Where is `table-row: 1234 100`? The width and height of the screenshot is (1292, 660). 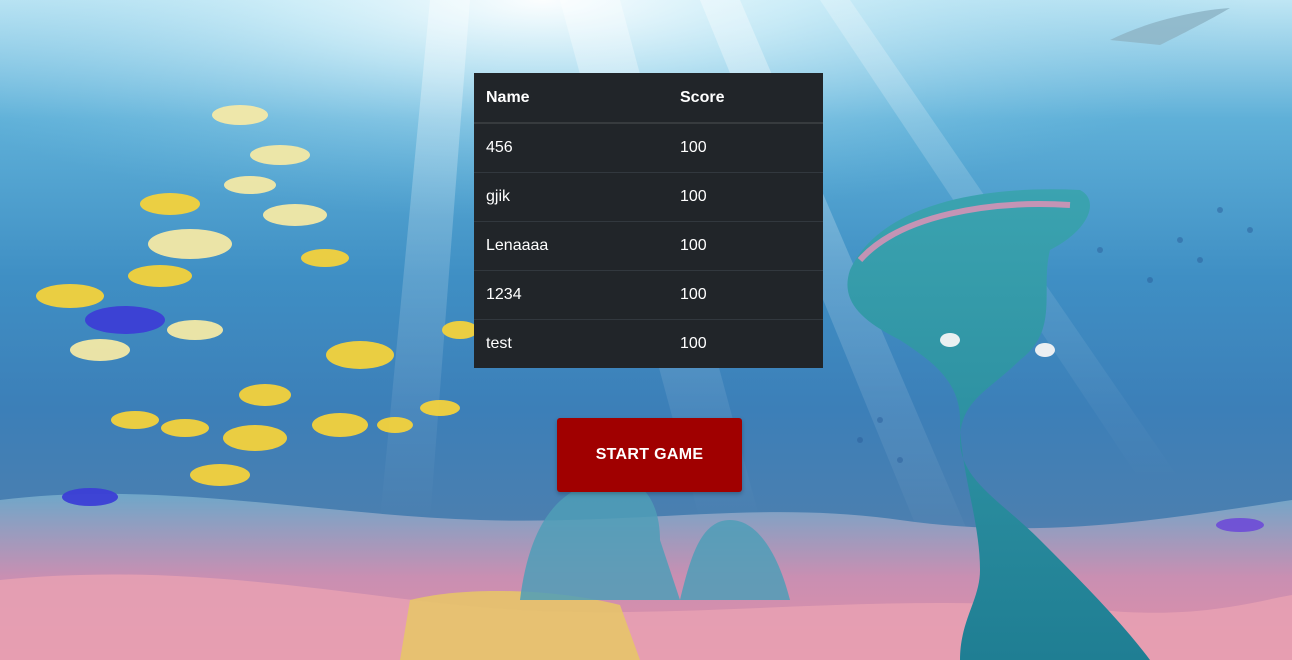 table-row: 1234 100 is located at coordinates (648, 294).